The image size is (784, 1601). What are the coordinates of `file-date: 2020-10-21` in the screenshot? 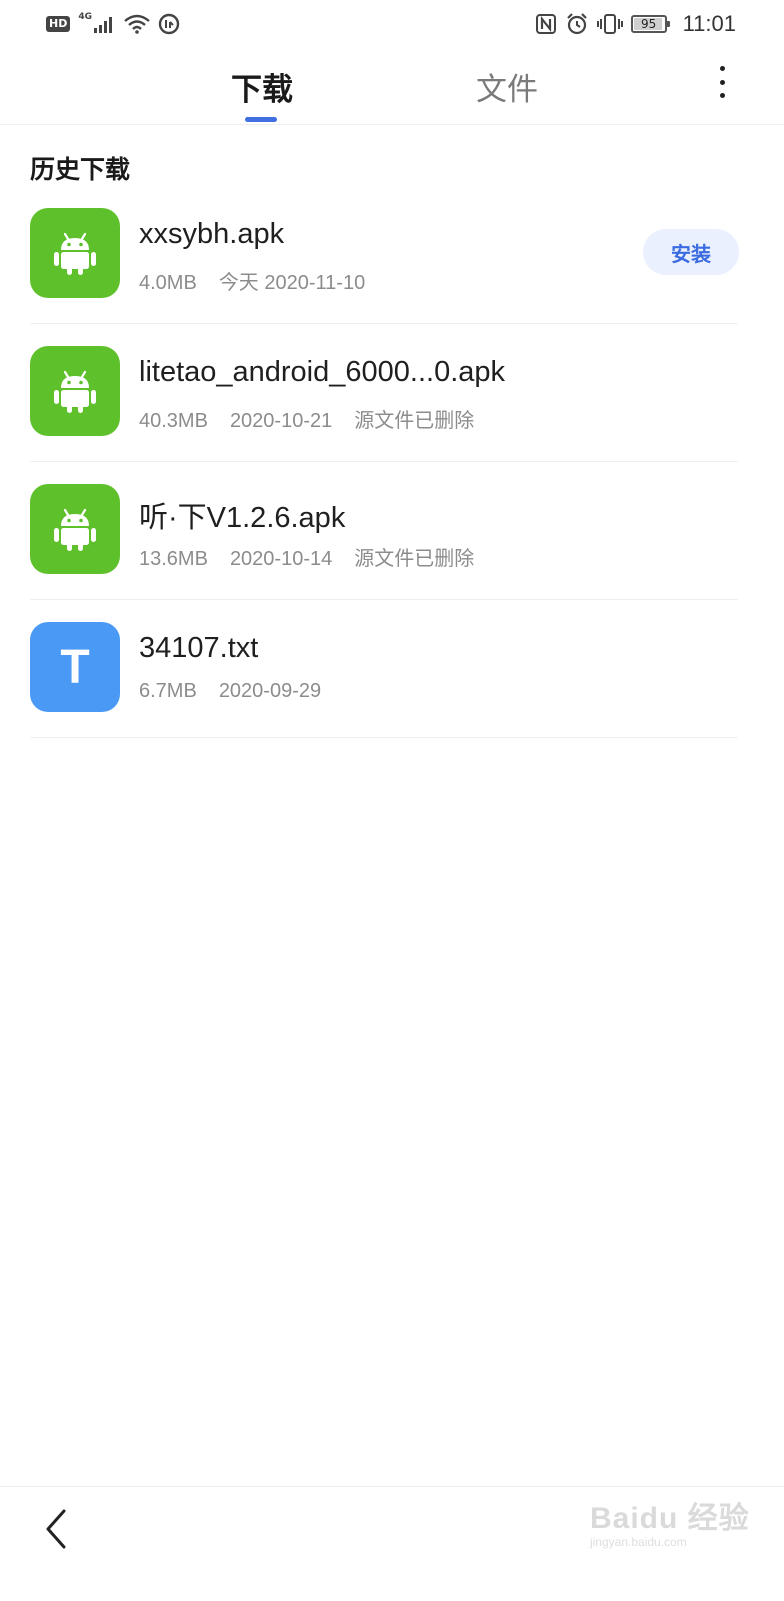 It's located at (281, 421).